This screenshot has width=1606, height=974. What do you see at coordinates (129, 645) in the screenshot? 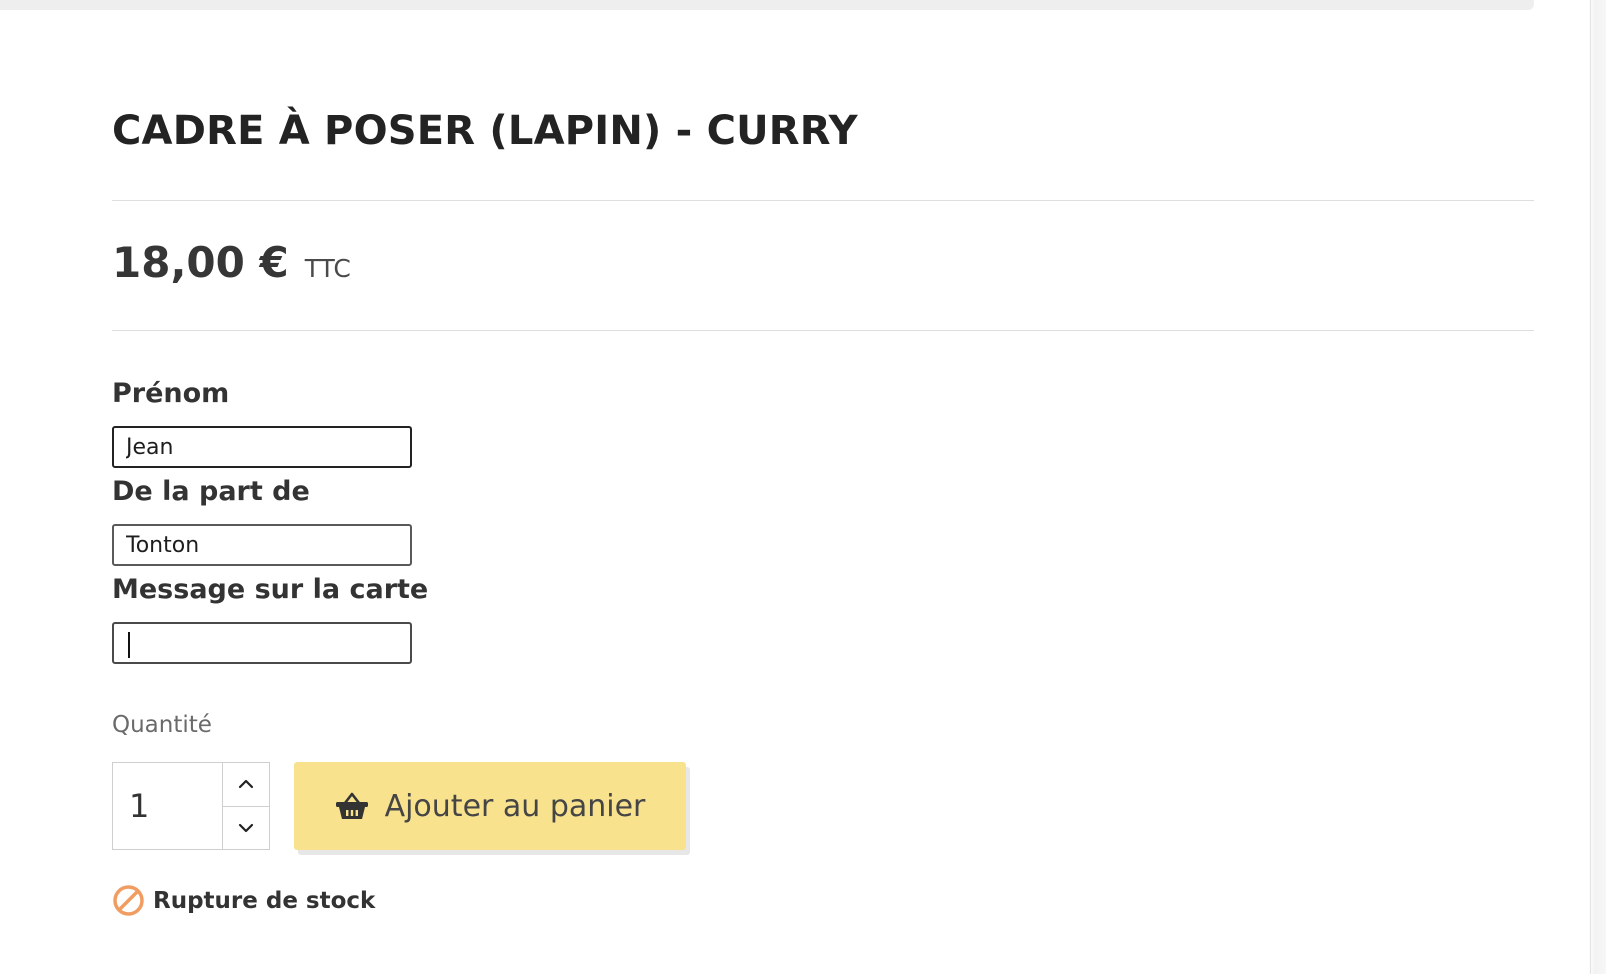
I see `text-cursor` at bounding box center [129, 645].